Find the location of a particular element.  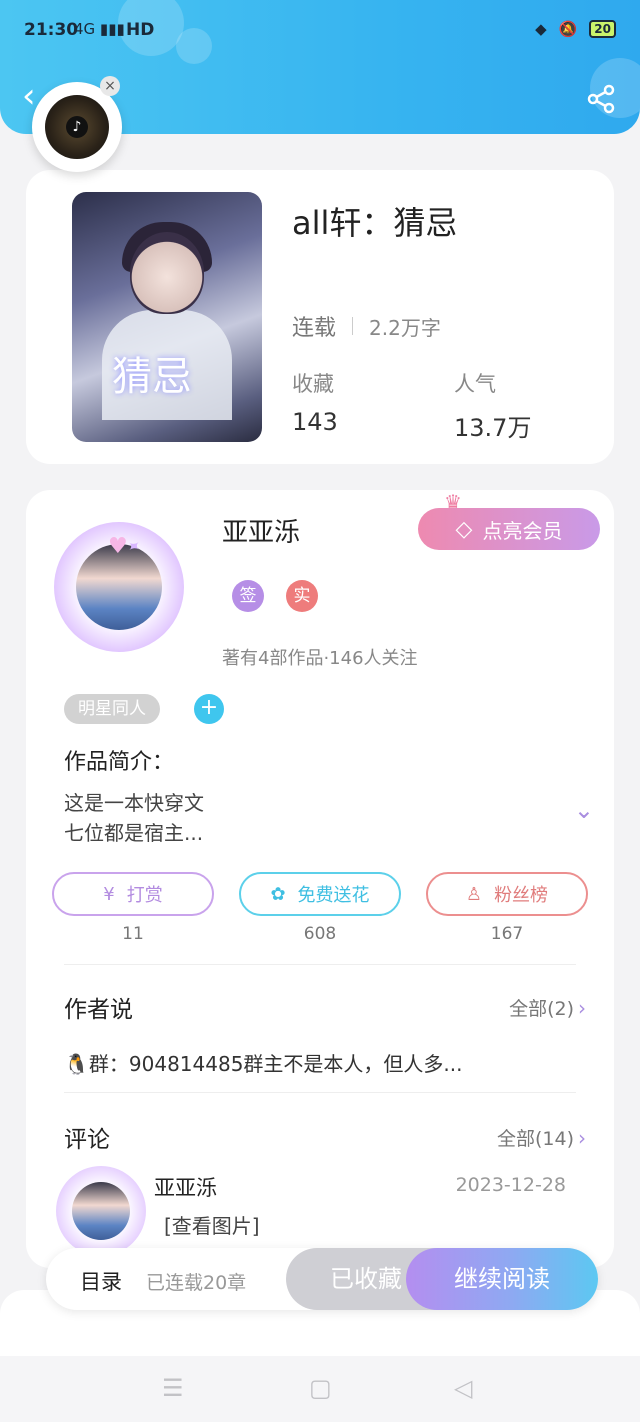

flower-count: 608 is located at coordinates (320, 934).